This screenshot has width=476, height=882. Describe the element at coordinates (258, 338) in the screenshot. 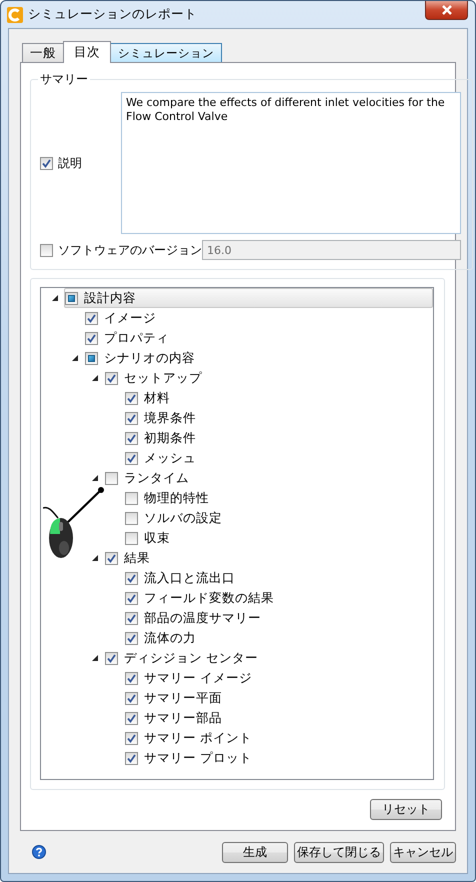

I see `tree-item: プロパティ` at that location.